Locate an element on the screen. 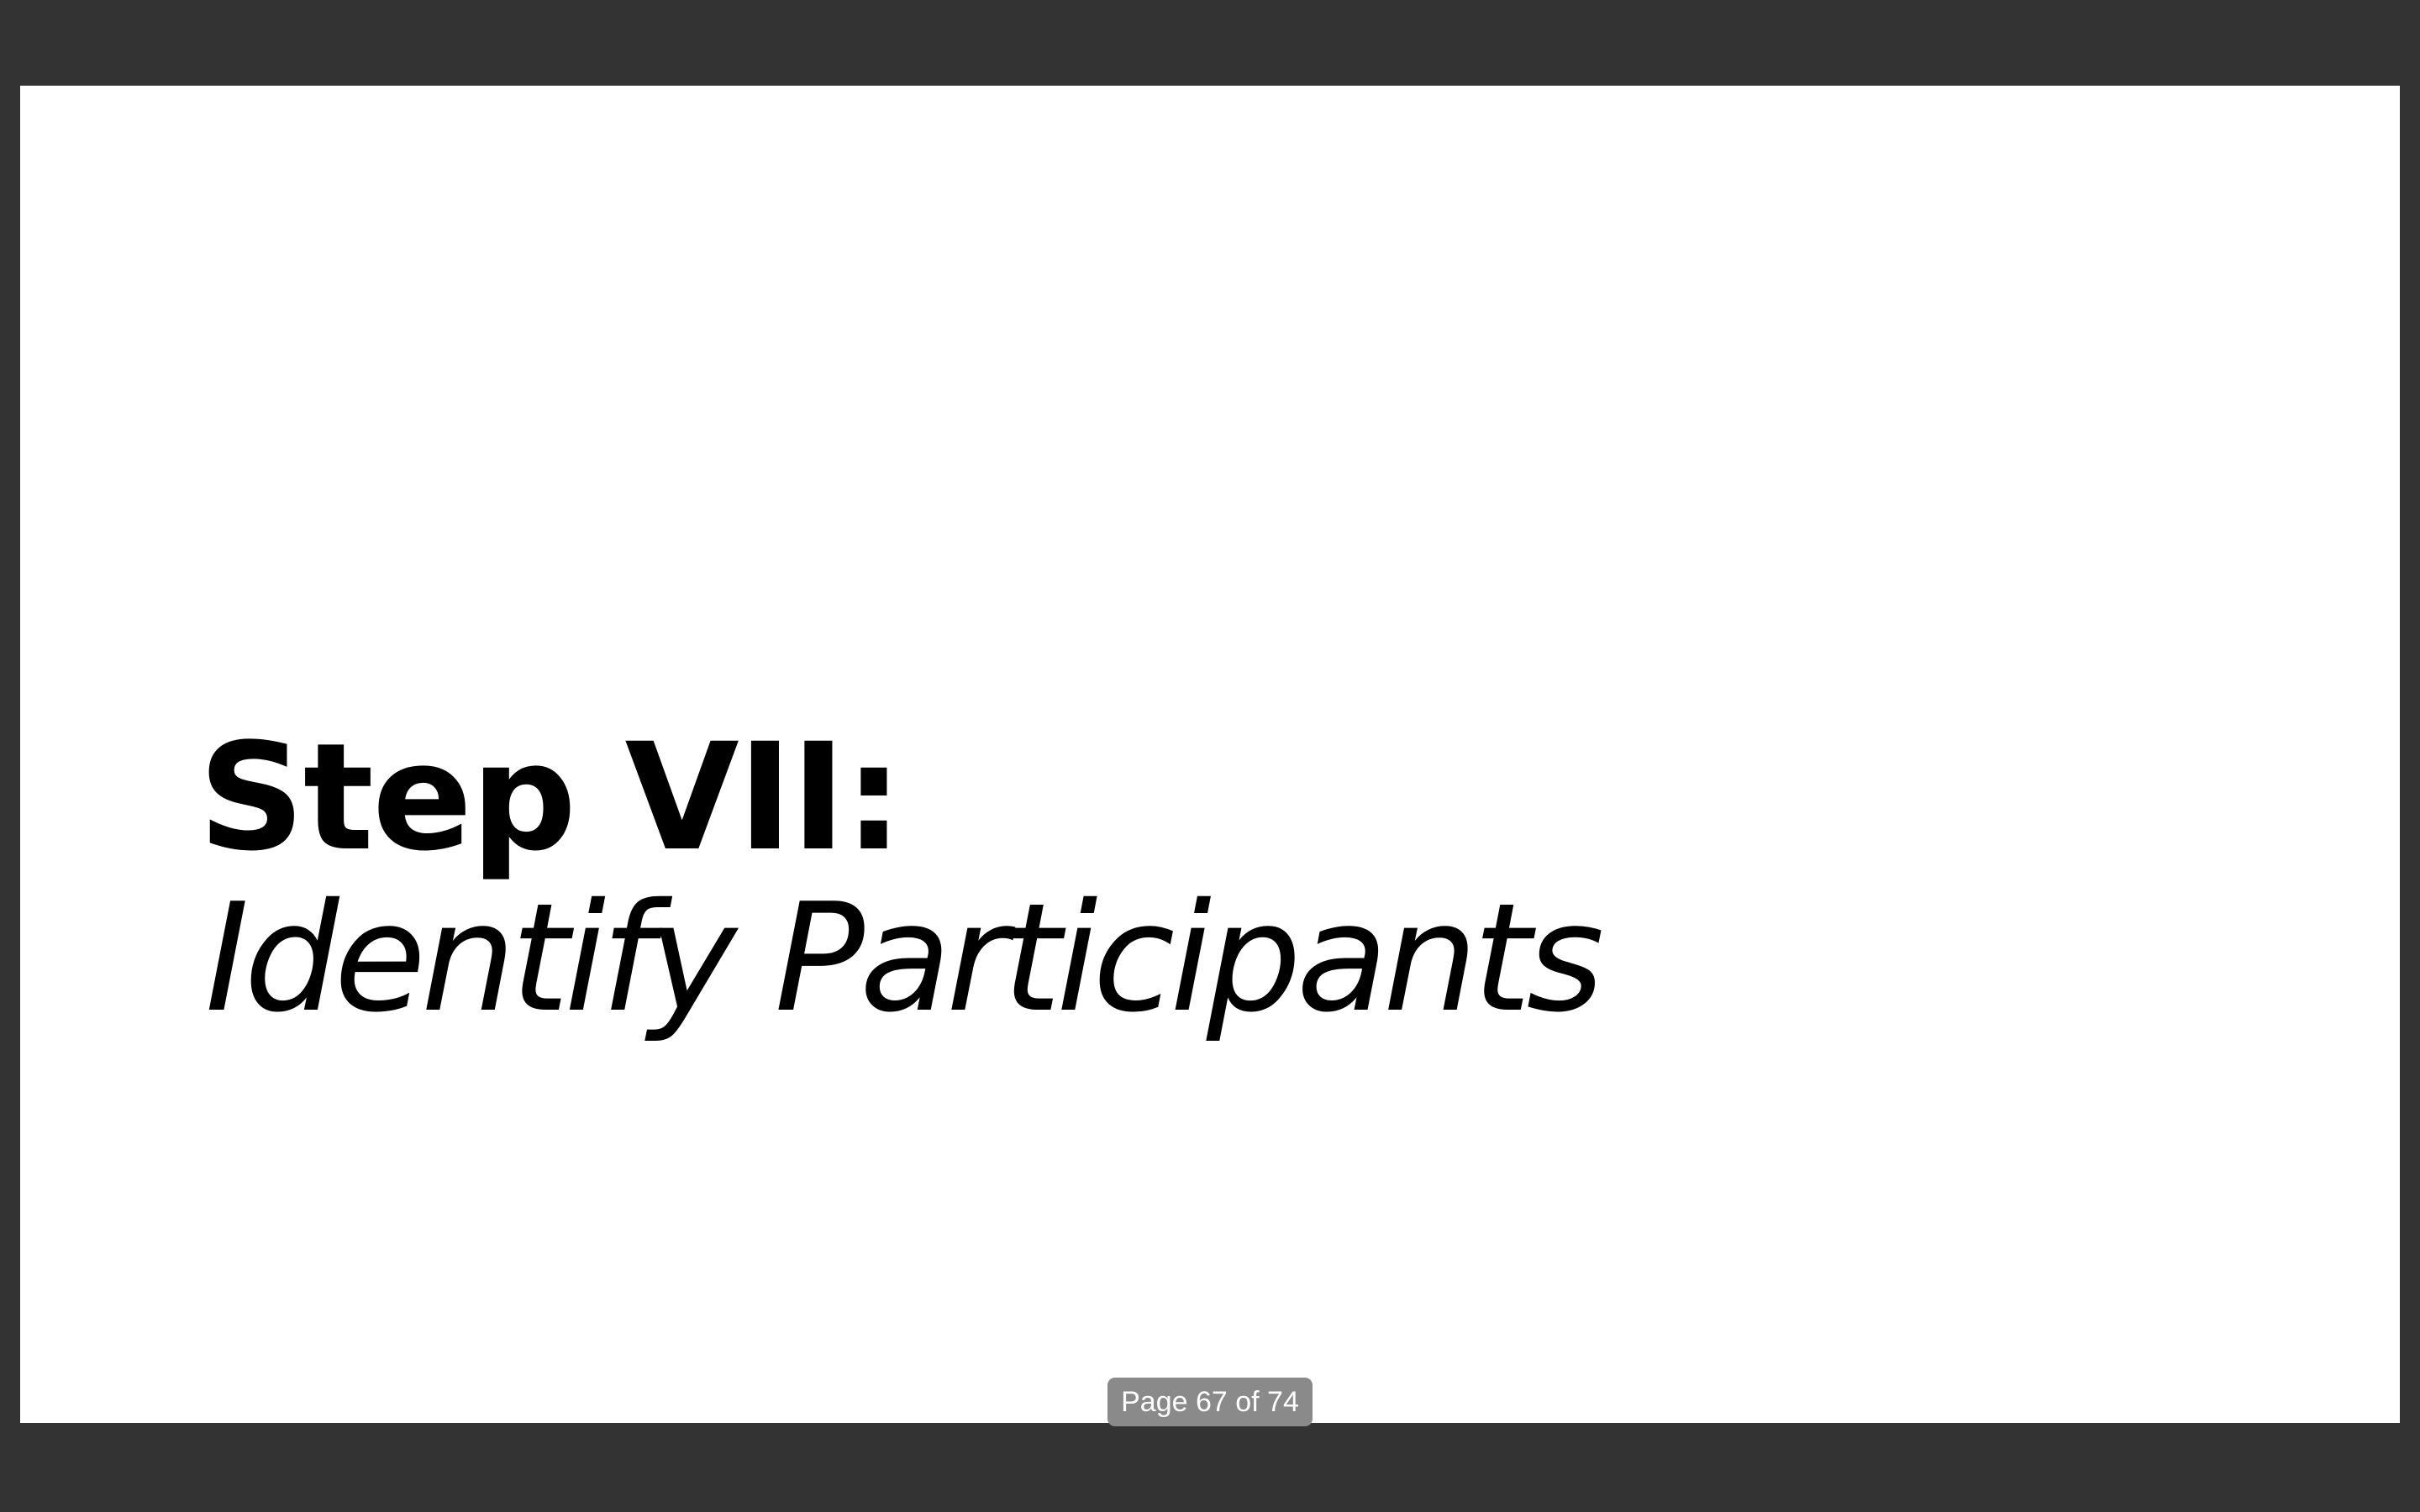  slide-title: Step VII: is located at coordinates (551, 797).